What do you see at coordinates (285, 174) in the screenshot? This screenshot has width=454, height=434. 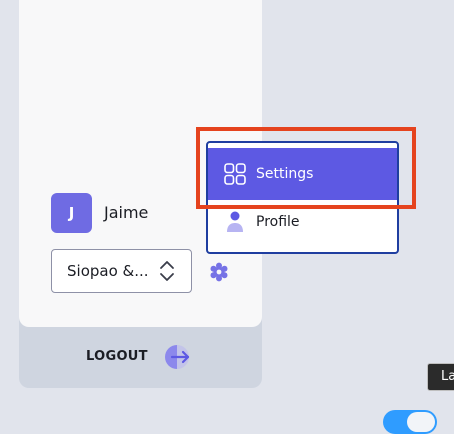 I see `menu-item-settings-label: Settings` at bounding box center [285, 174].